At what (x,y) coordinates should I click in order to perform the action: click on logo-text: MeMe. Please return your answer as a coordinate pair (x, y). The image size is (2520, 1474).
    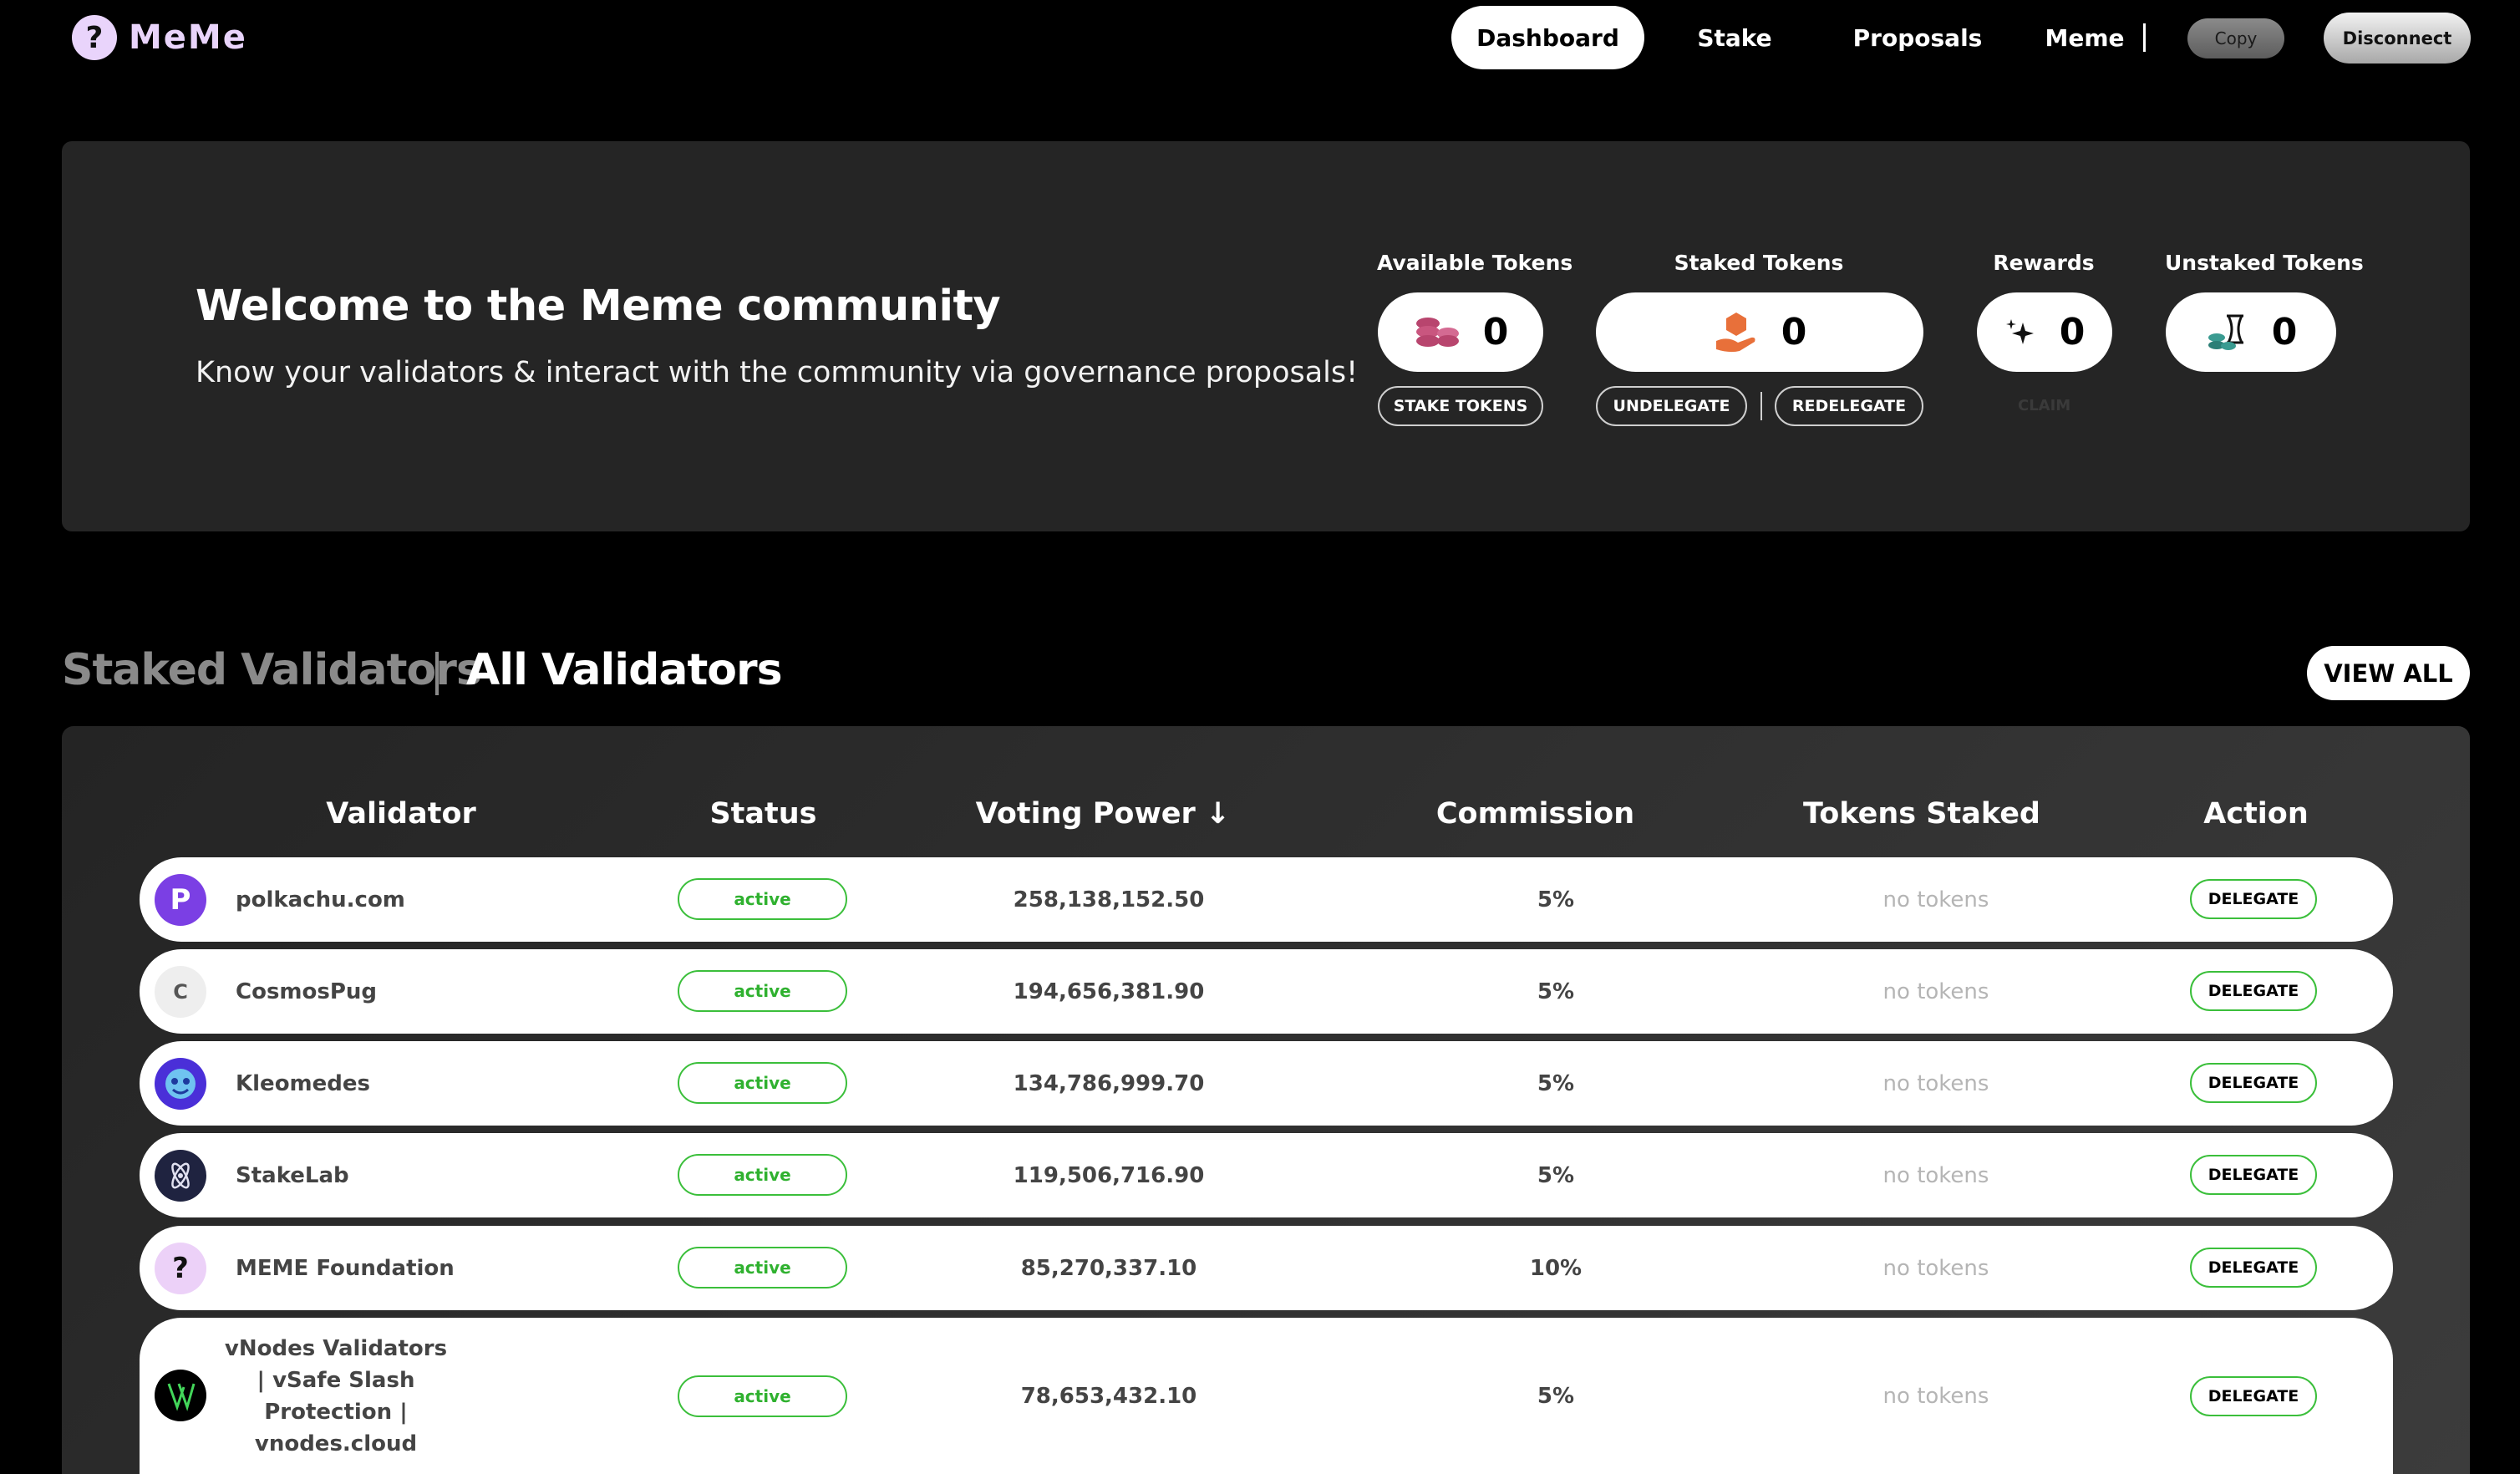
    Looking at the image, I should click on (188, 37).